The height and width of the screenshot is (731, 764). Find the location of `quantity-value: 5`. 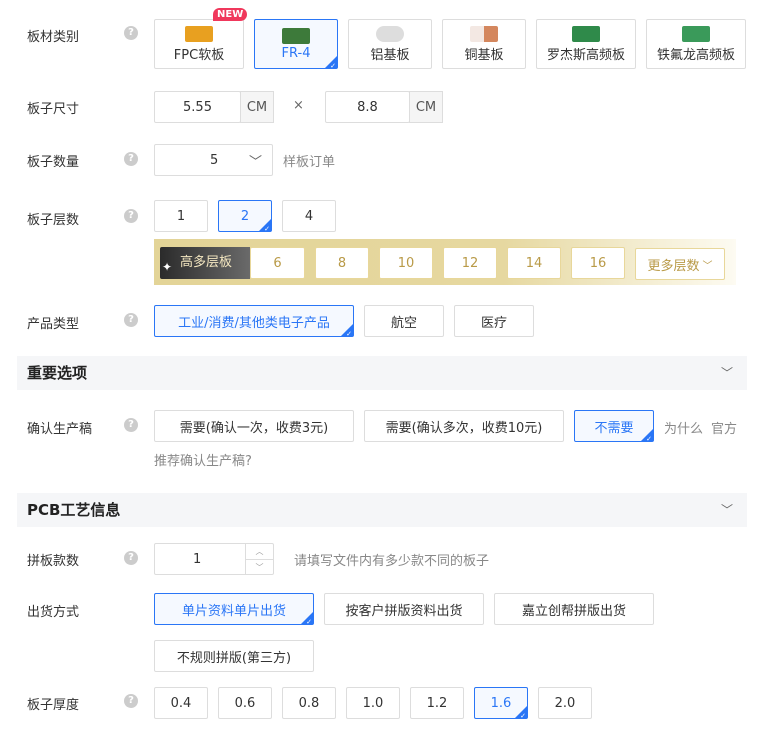

quantity-value: 5 is located at coordinates (214, 160).